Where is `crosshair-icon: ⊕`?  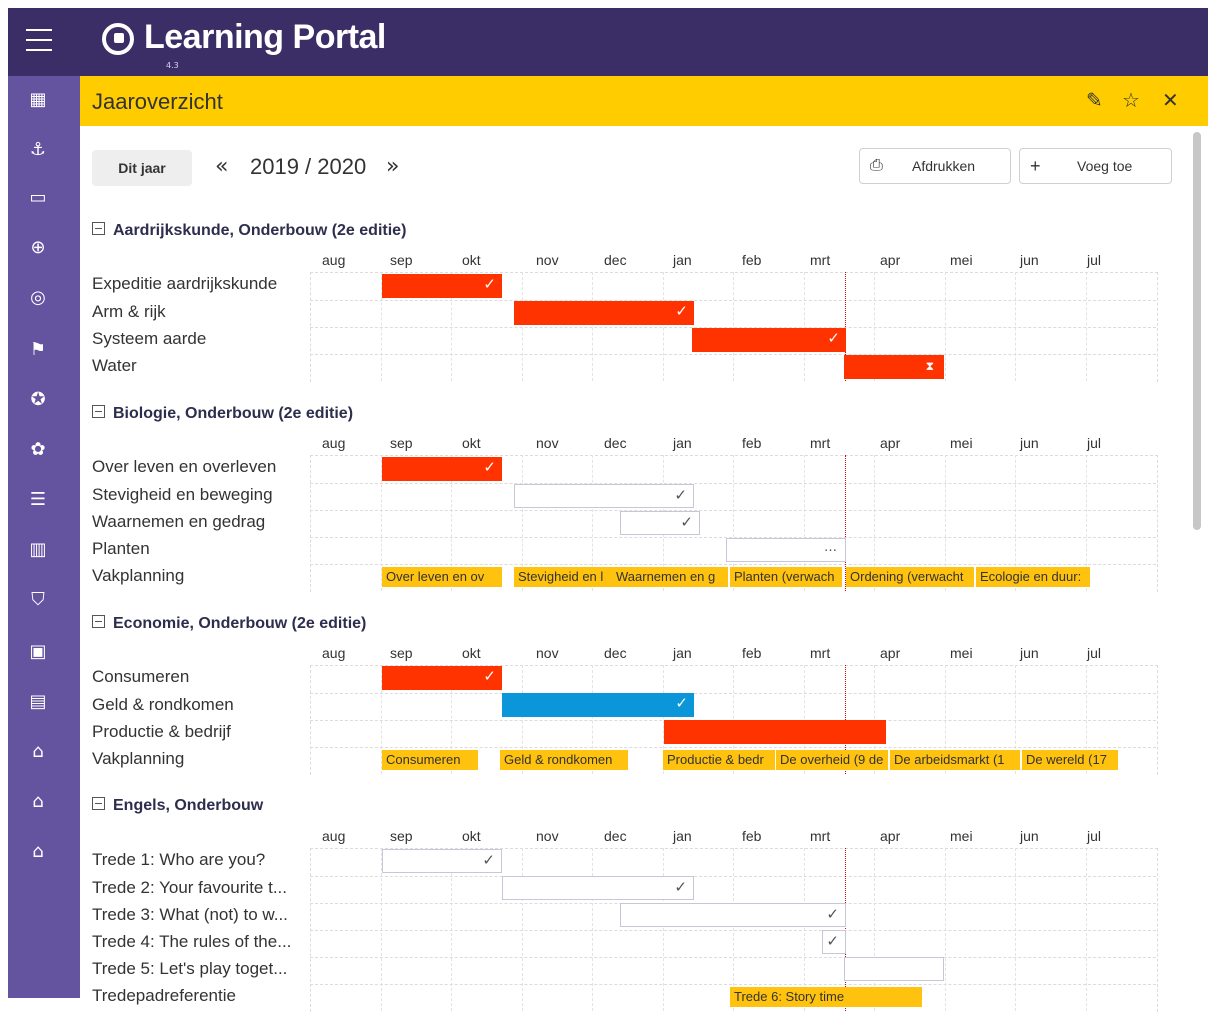 crosshair-icon: ⊕ is located at coordinates (38, 248).